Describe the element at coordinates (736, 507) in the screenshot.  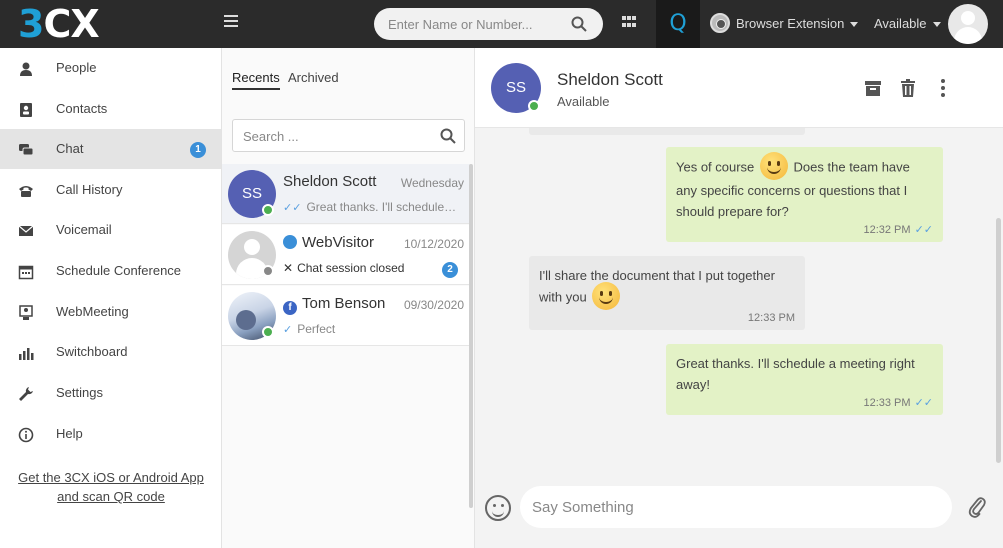
I see `message-input` at that location.